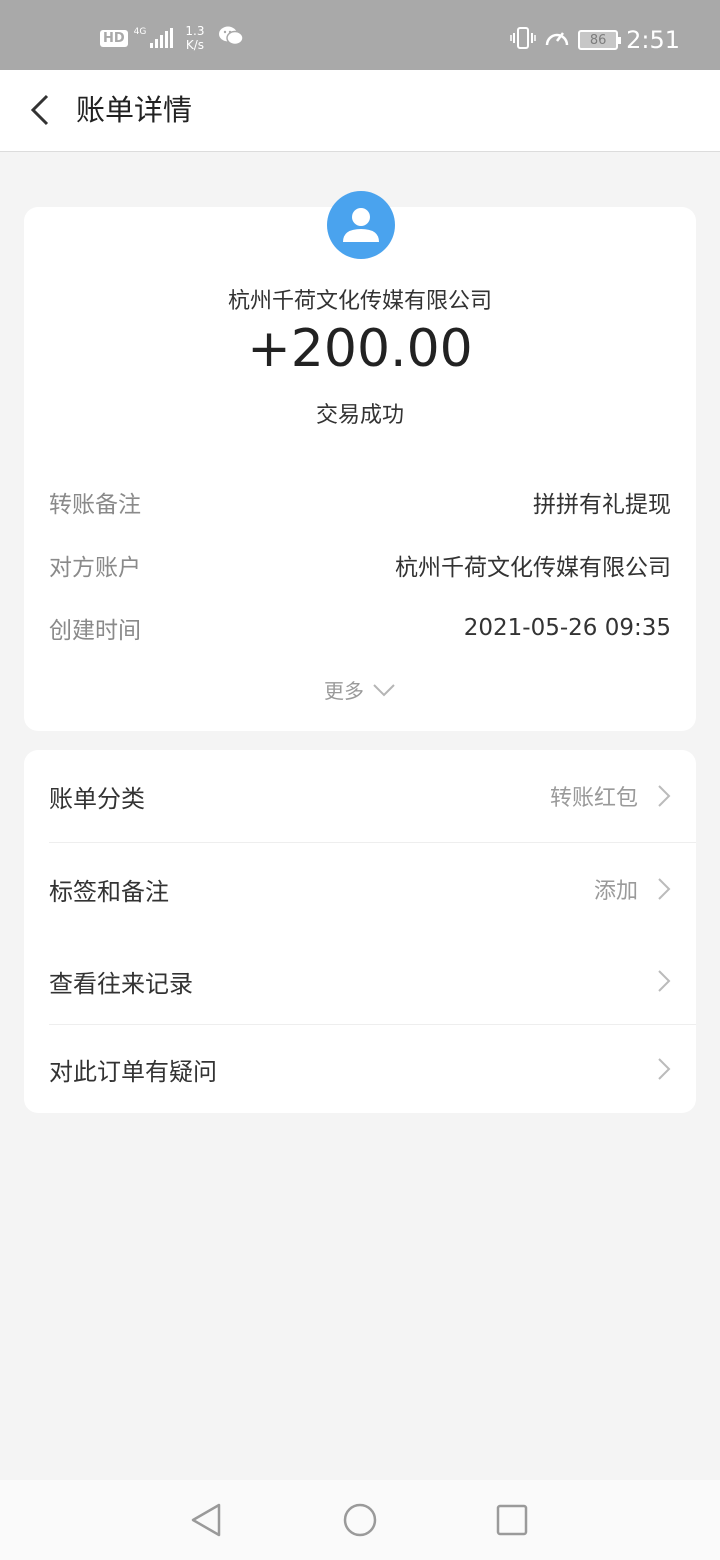  I want to click on network-speed: 1.3 K/s, so click(194, 38).